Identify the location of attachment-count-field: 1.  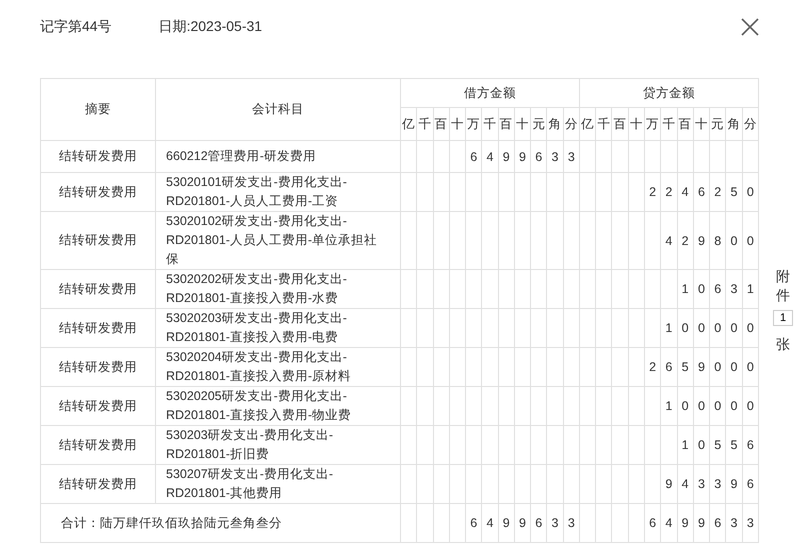
(783, 318).